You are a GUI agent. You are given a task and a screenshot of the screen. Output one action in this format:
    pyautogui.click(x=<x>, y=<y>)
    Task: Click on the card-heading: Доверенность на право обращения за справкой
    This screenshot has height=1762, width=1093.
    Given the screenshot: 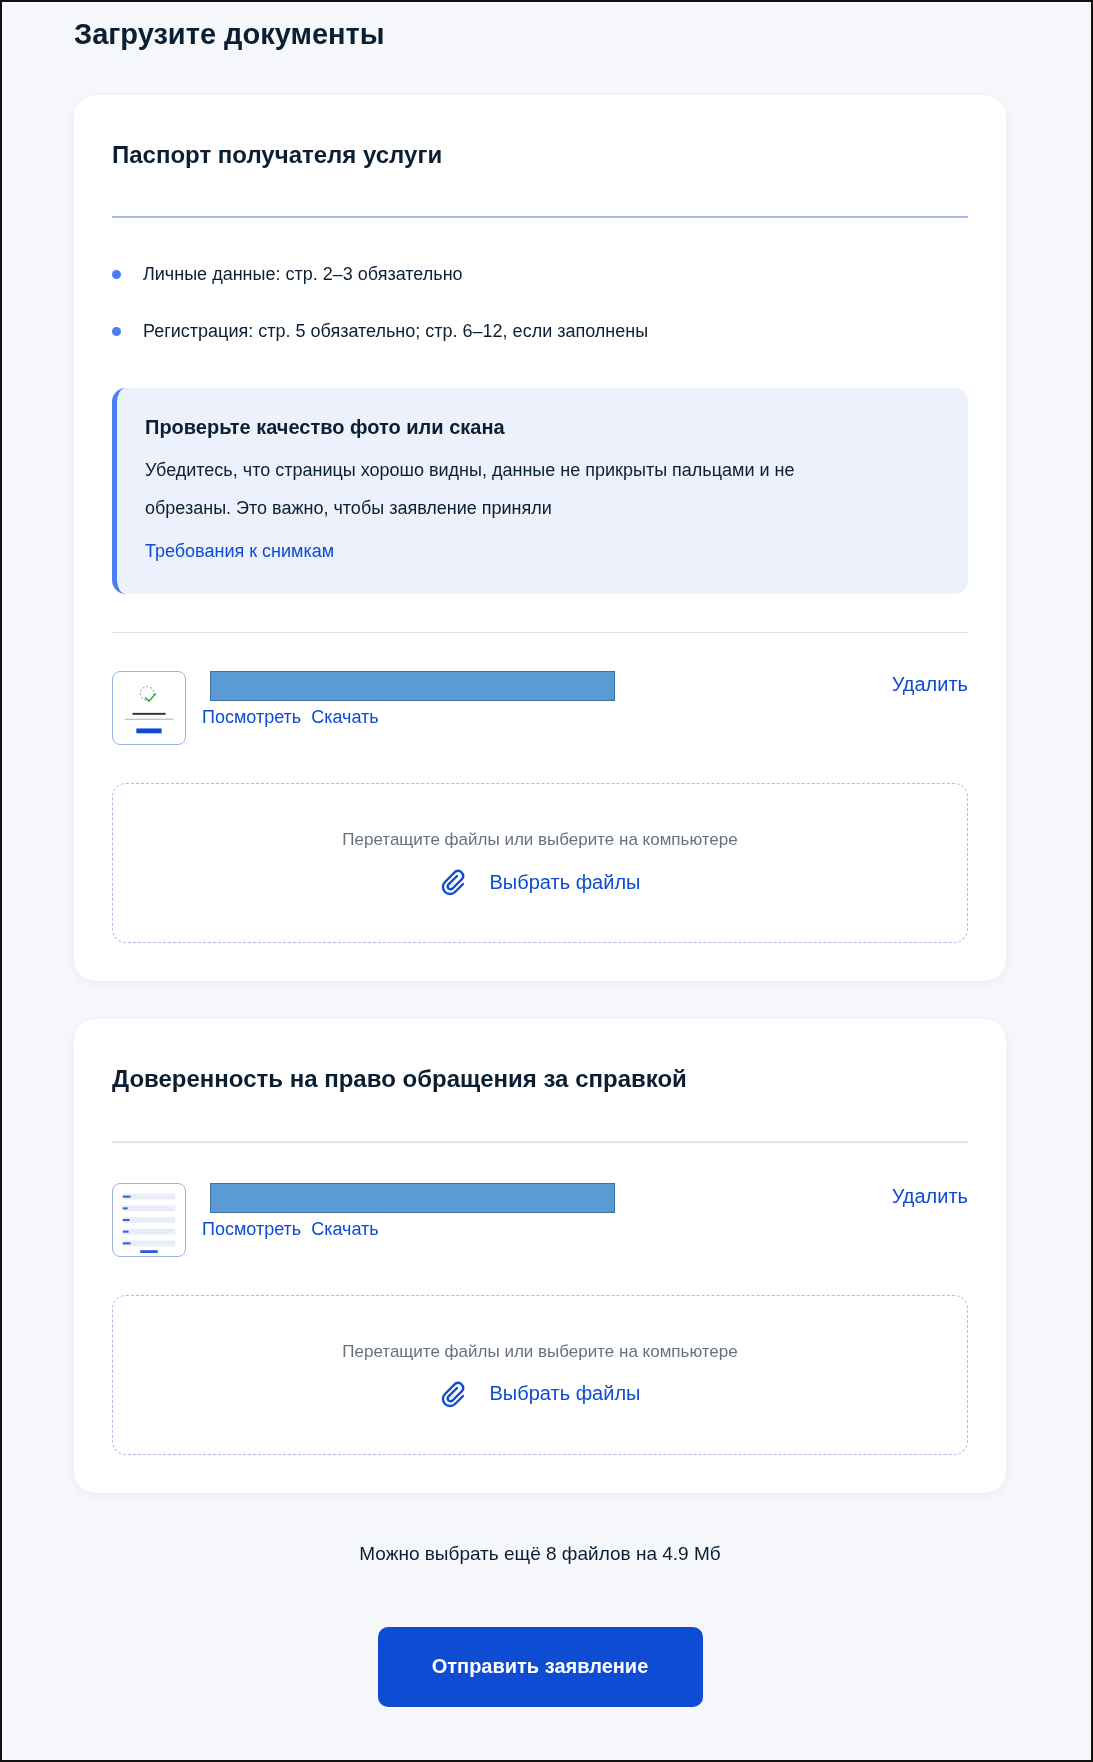 What is the action you would take?
    pyautogui.click(x=400, y=1078)
    